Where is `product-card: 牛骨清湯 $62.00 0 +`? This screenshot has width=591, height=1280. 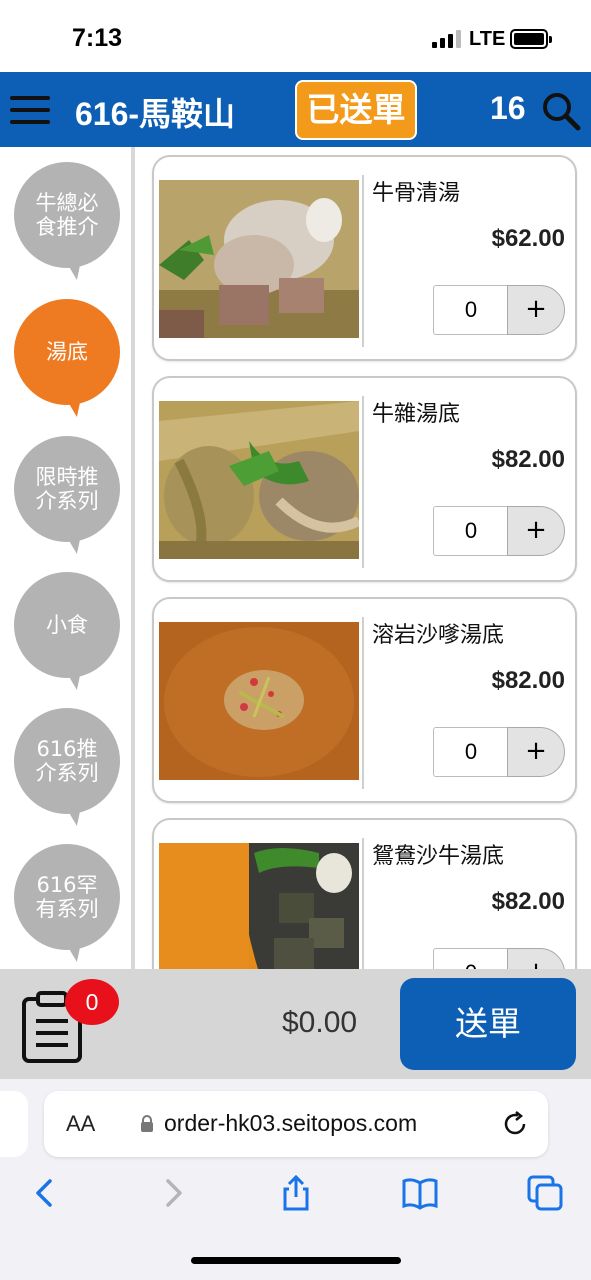 product-card: 牛骨清湯 $62.00 0 + is located at coordinates (364, 258).